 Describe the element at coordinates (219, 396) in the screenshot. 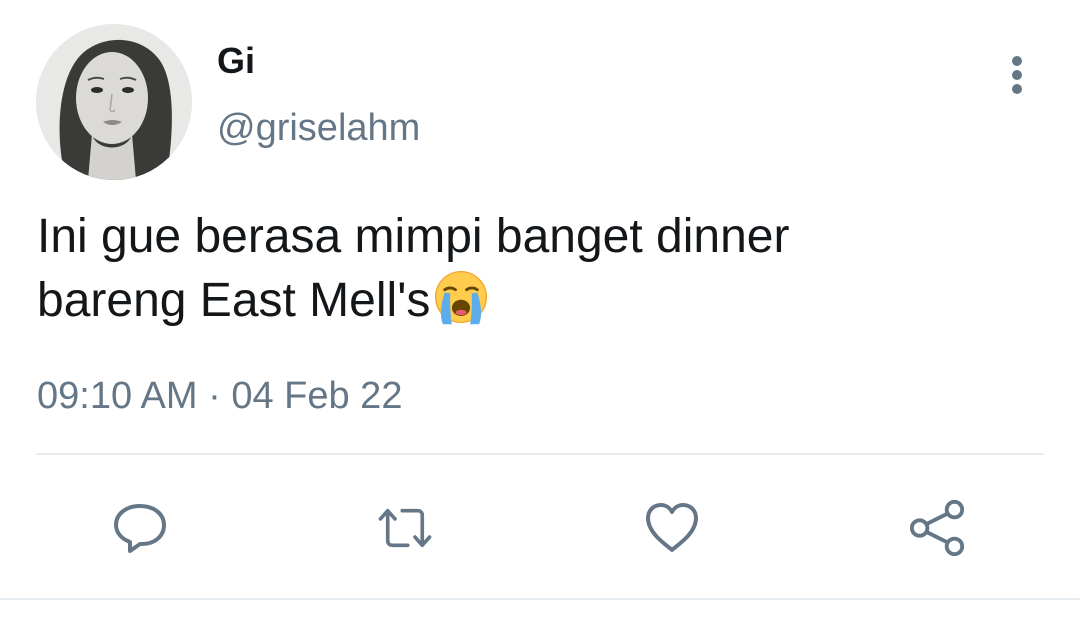

I see `tweet-timestamp: 09:10 AM · 04 Feb 22` at that location.